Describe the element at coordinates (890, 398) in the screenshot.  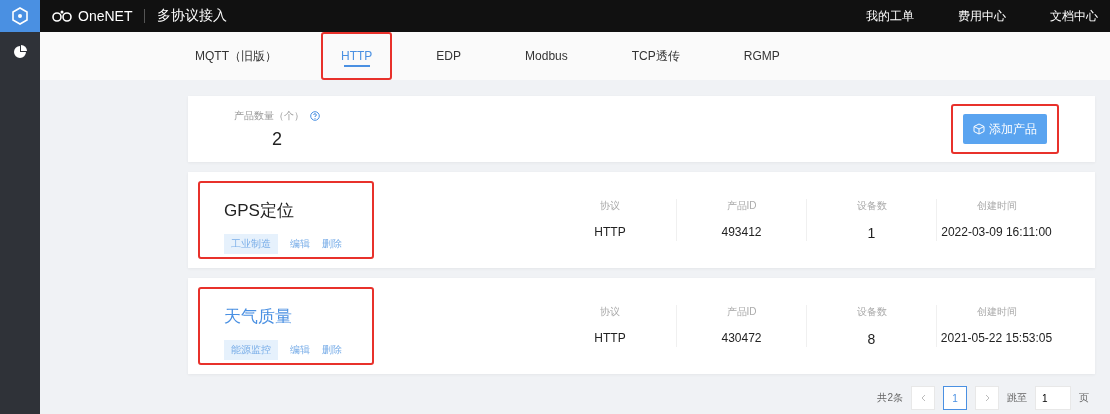
I see `total-count: 共2条` at that location.